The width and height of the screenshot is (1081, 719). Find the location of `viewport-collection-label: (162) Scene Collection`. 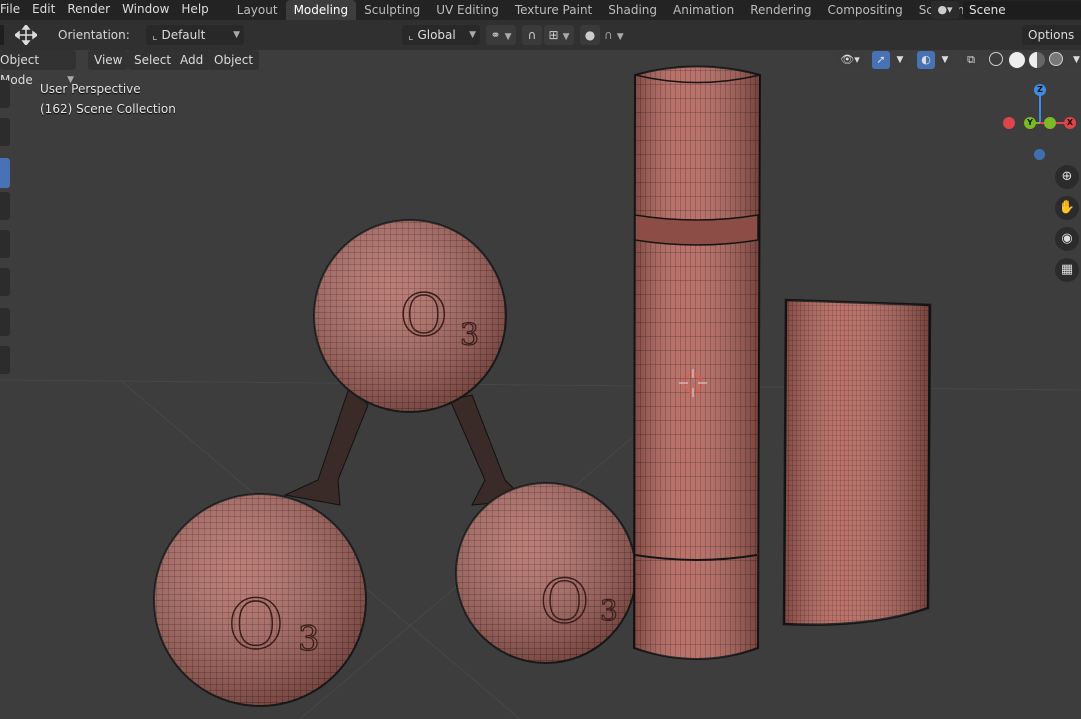

viewport-collection-label: (162) Scene Collection is located at coordinates (108, 109).